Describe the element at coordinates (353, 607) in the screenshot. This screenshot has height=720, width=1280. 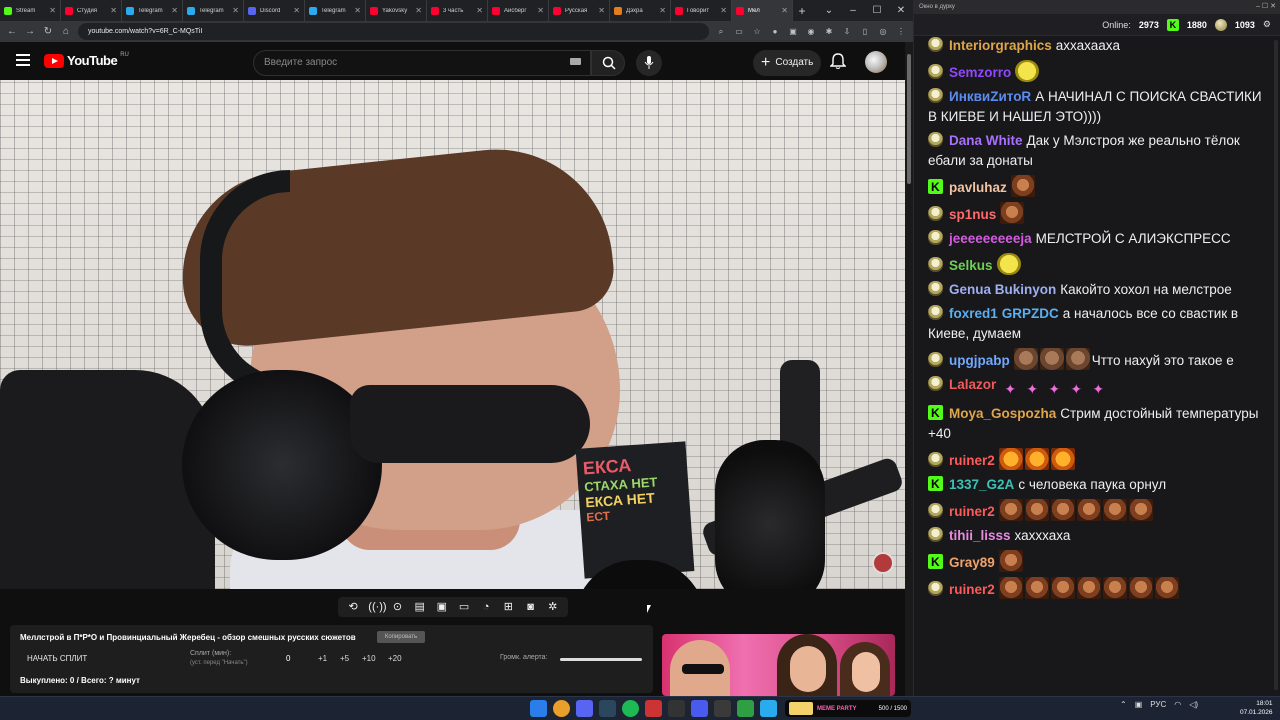
I see `loop-icon: ⟲` at that location.